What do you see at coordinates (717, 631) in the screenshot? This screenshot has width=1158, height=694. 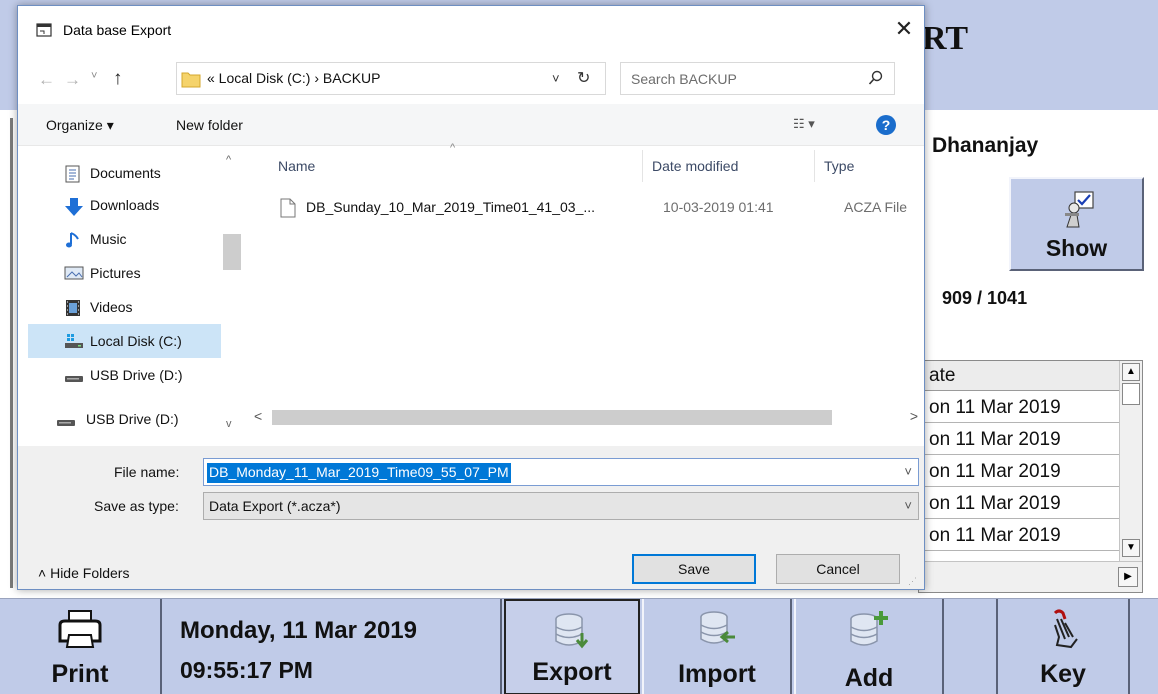 I see `database-import-icon` at bounding box center [717, 631].